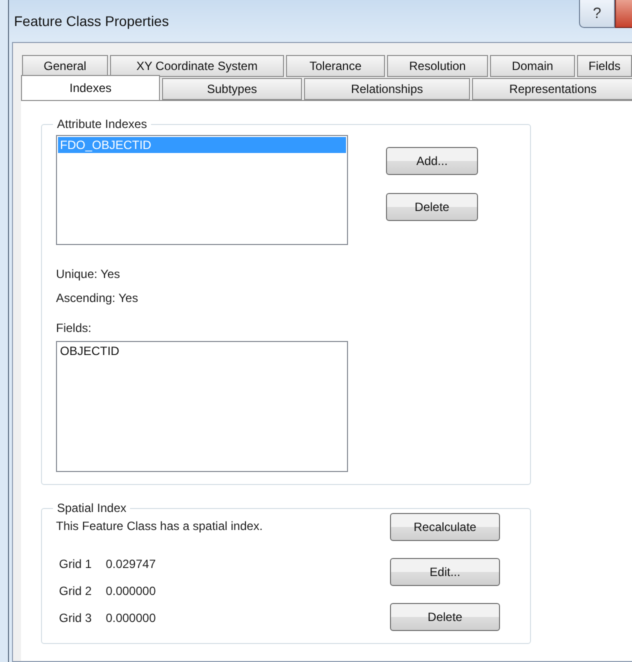  Describe the element at coordinates (131, 564) in the screenshot. I see `grid-value: 0.029747` at that location.